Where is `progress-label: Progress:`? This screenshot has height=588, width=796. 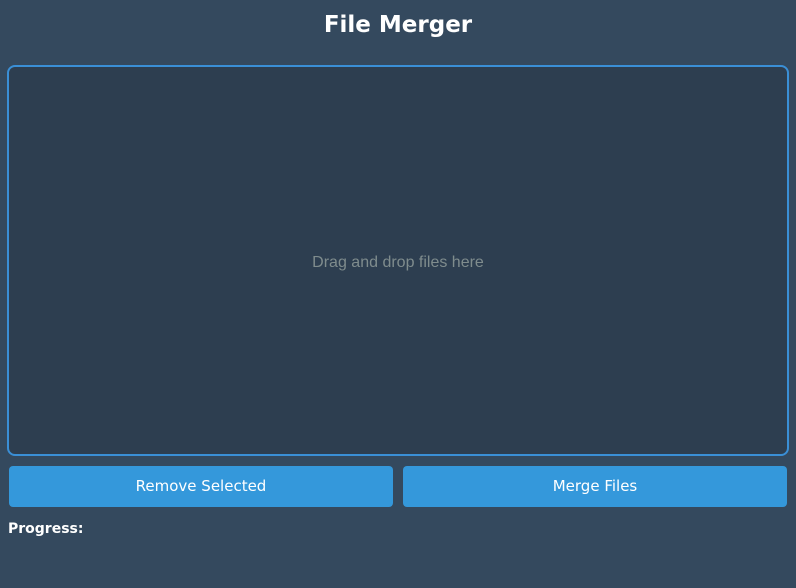
progress-label: Progress: is located at coordinates (46, 529).